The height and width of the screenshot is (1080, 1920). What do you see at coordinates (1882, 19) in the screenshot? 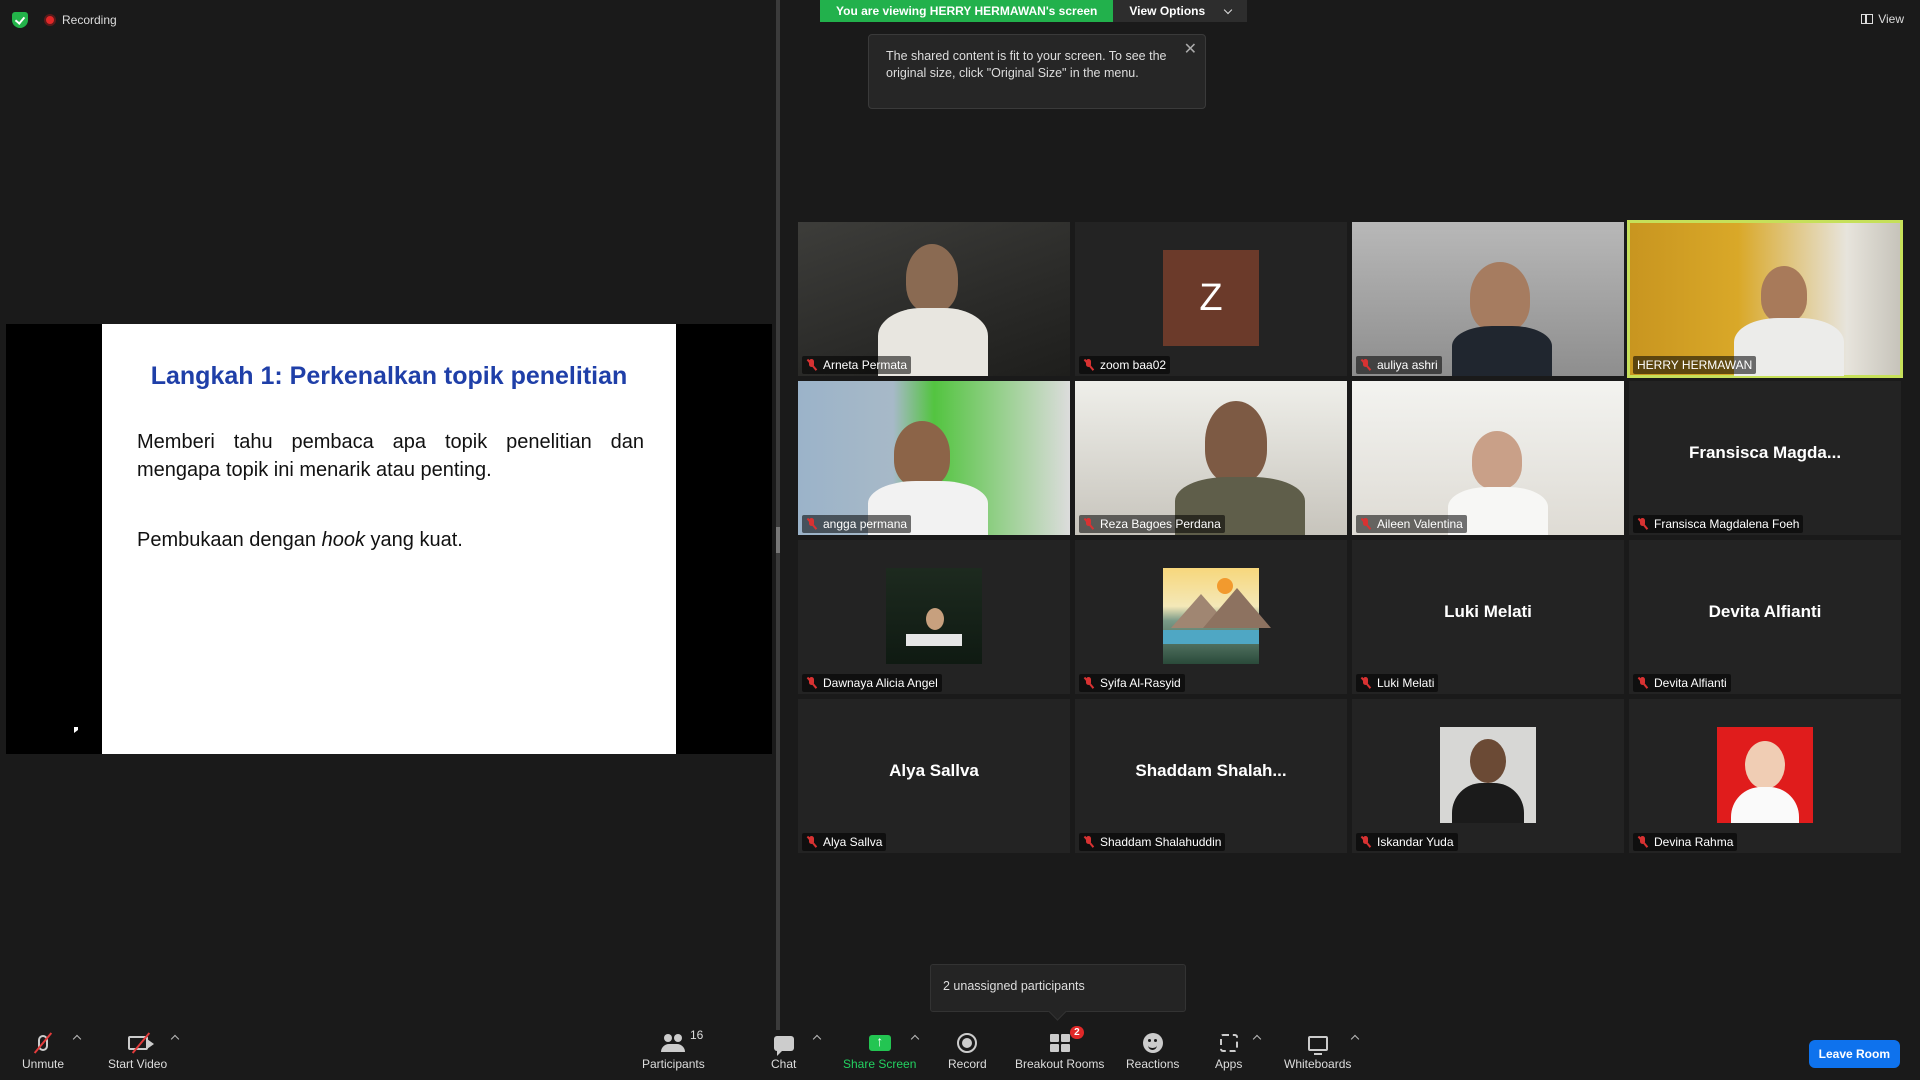
I see `view-button: View` at bounding box center [1882, 19].